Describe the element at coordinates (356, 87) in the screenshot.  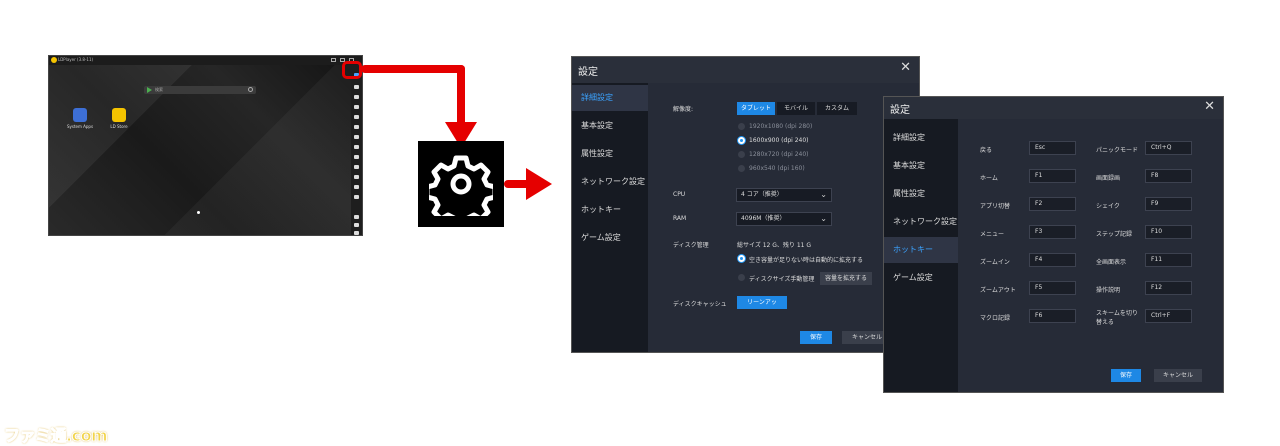
I see `keyboard-icon` at that location.